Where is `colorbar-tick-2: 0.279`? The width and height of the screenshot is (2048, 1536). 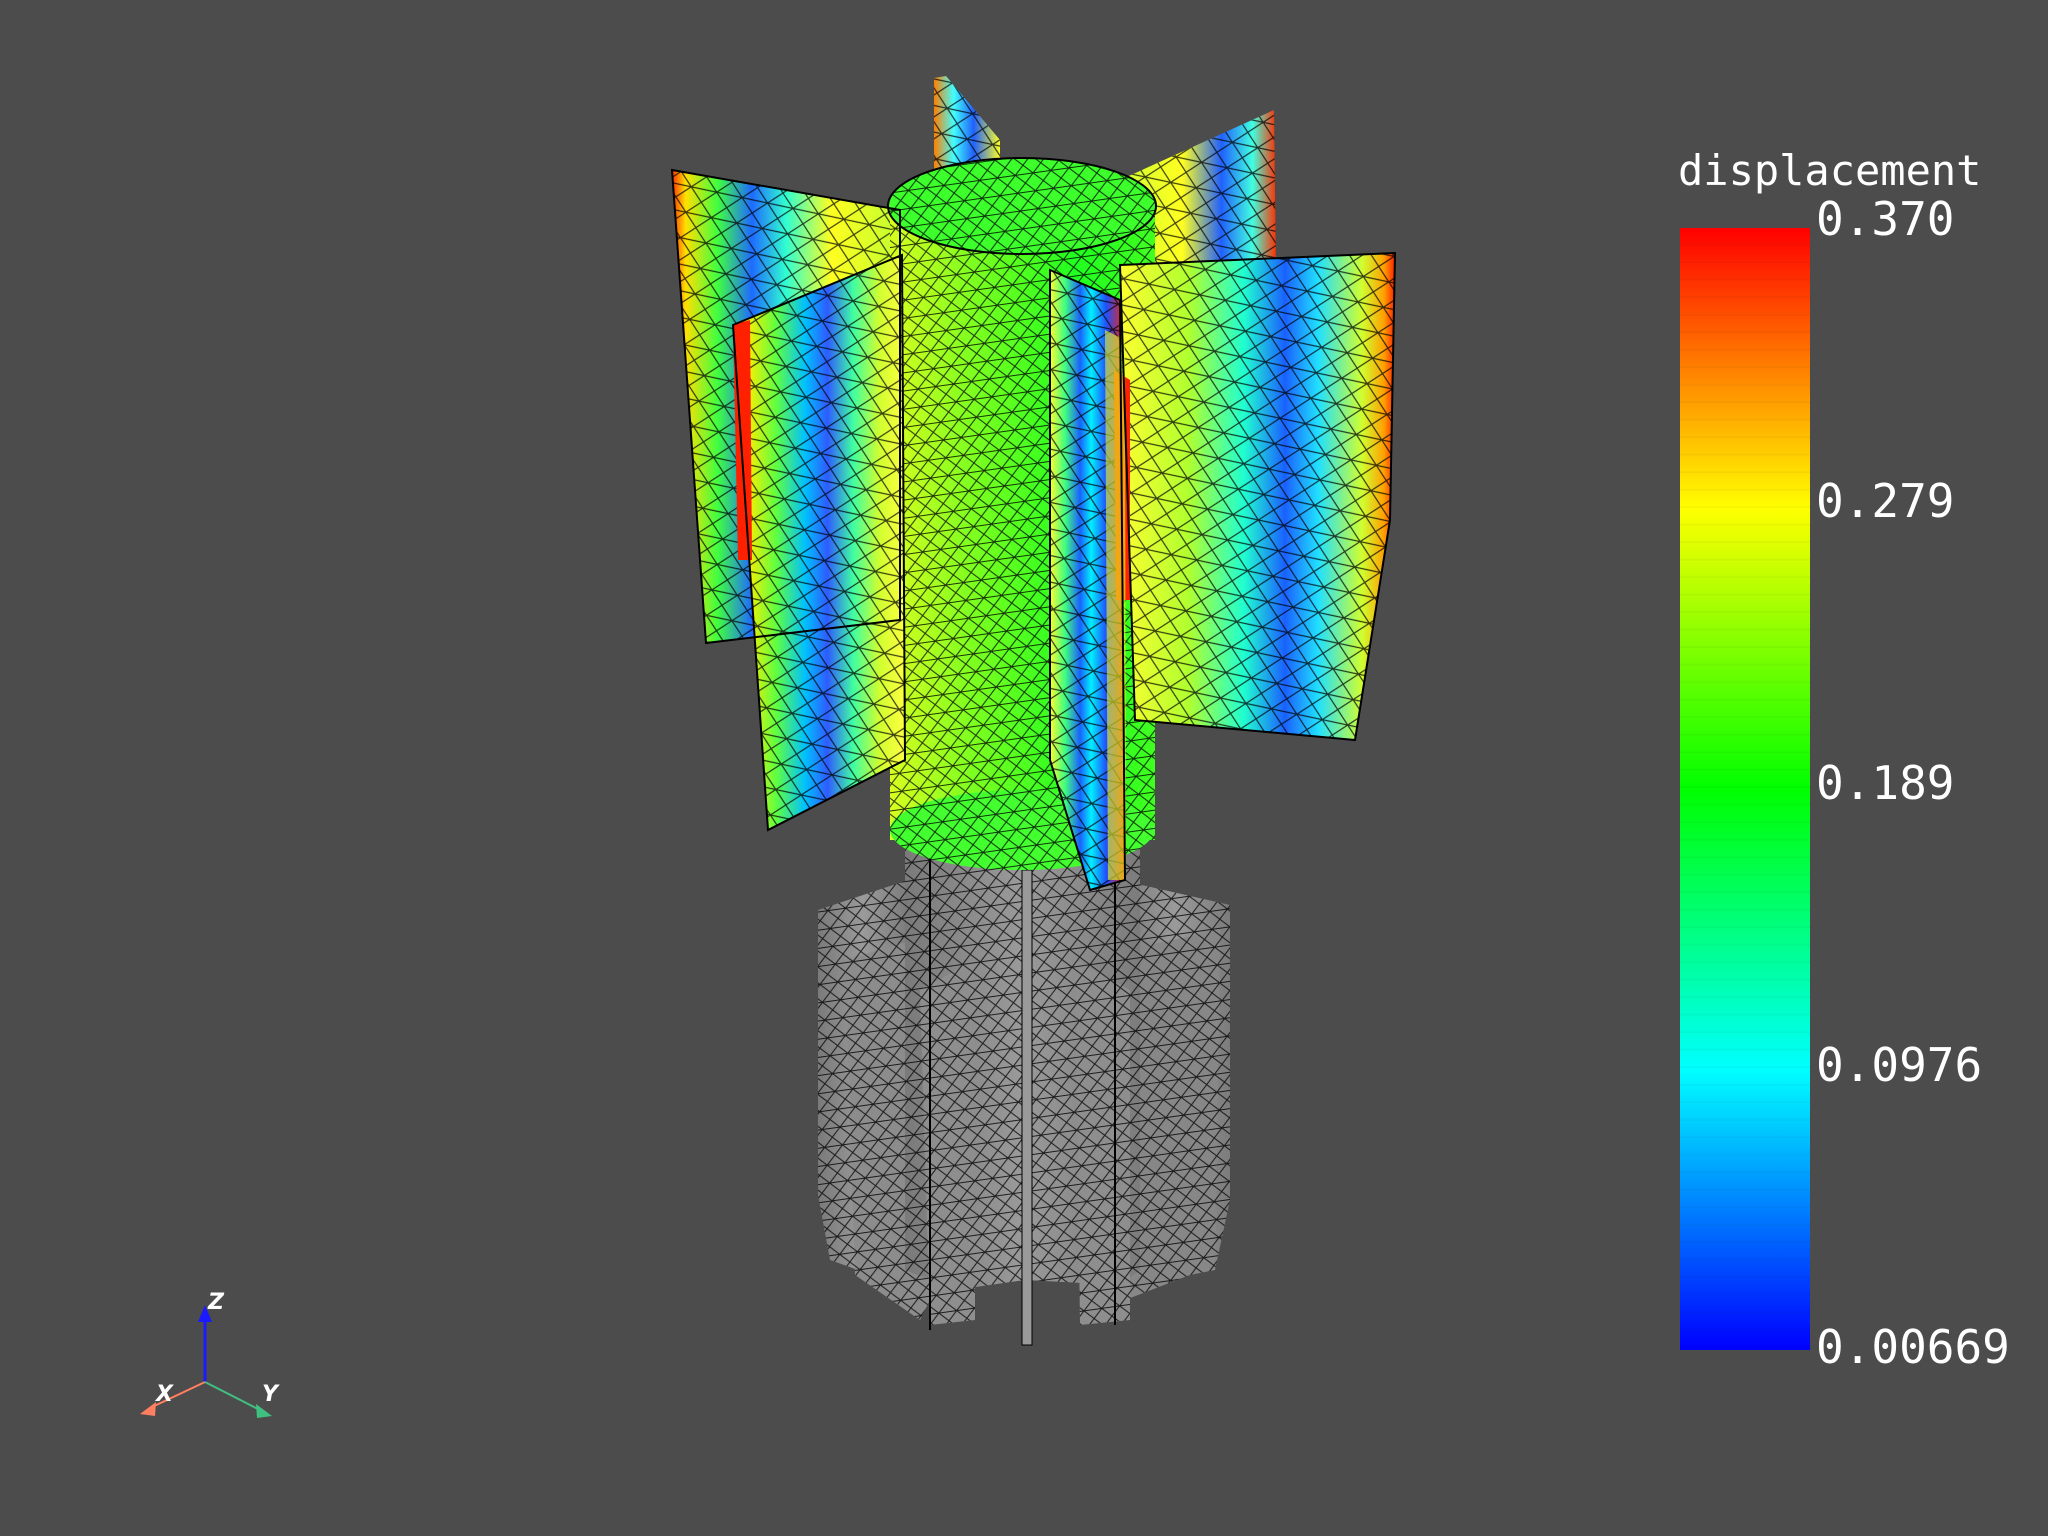 colorbar-tick-2: 0.279 is located at coordinates (1885, 501).